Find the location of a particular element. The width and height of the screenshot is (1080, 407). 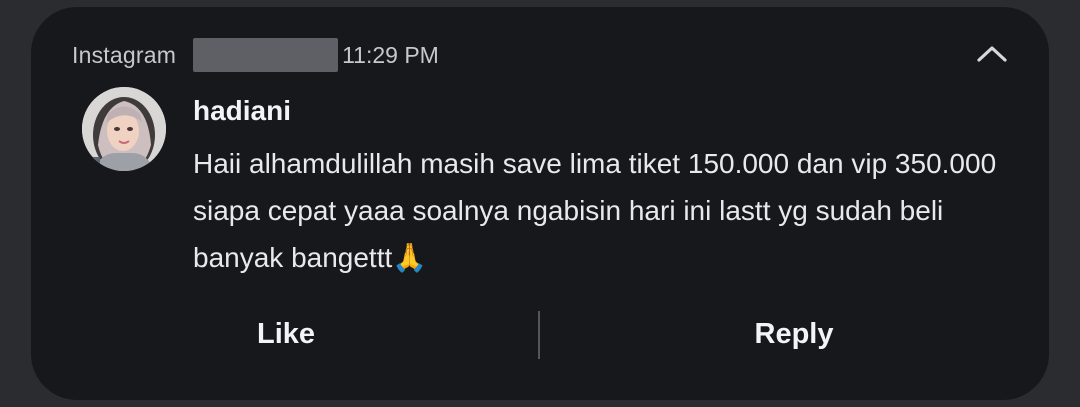

sender-name: hadiani is located at coordinates (242, 110).